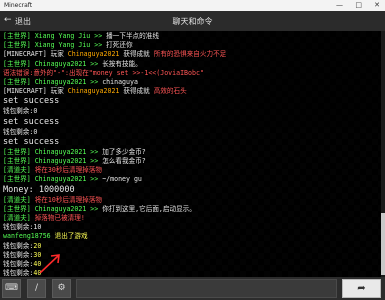 The height and width of the screenshot is (300, 385). I want to click on window-titlebar: Minecraft — □ ✕, so click(192, 5).